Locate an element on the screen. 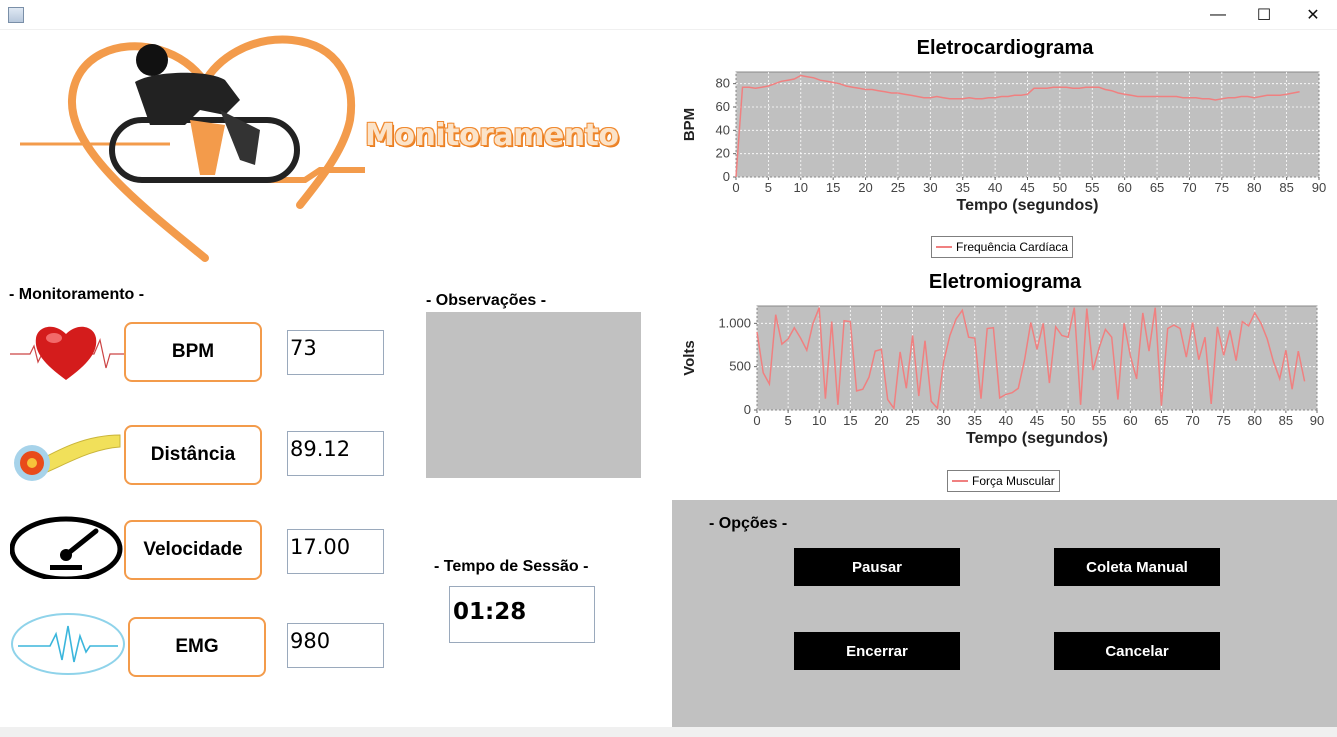  distance-label: Distância is located at coordinates (193, 455).